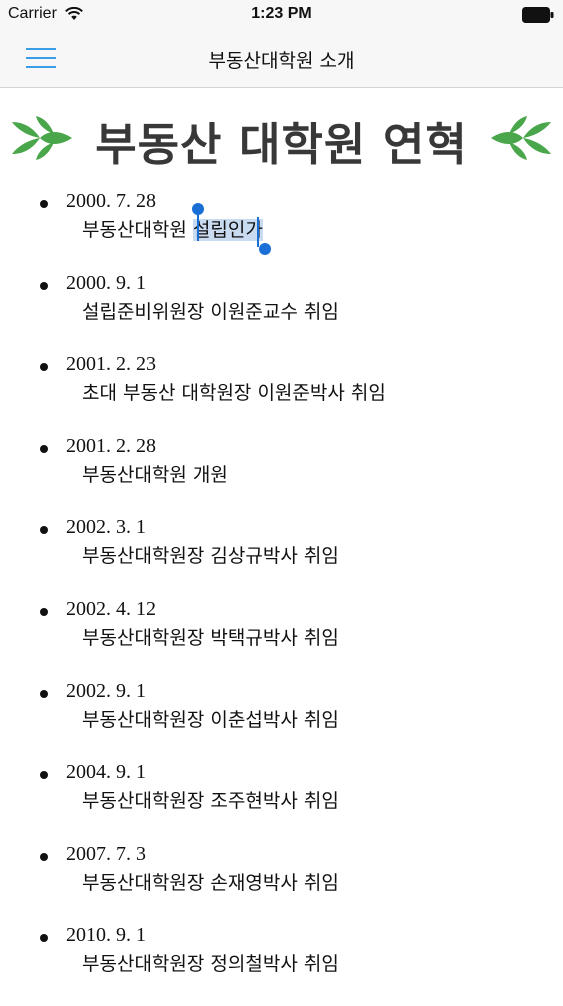  I want to click on history-description-text: 부동산대학원, so click(137, 230).